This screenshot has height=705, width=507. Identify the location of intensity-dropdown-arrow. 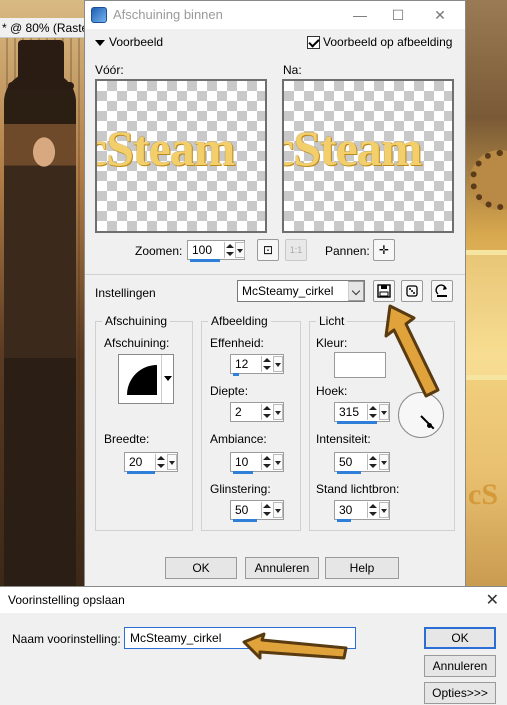
(384, 462).